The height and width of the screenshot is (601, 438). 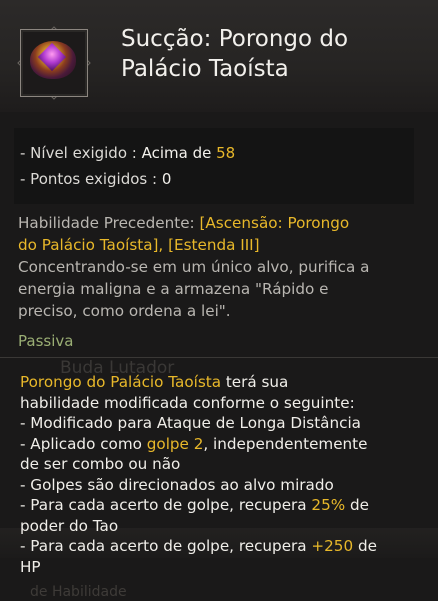 I want to click on prereq-line2: do Palácio Taoísta], [Estenda III], so click(x=139, y=245).